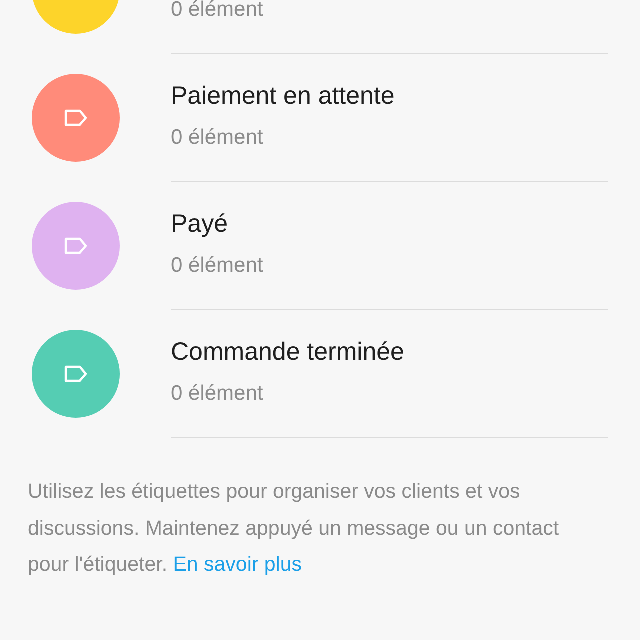 This screenshot has height=640, width=640. What do you see at coordinates (287, 352) in the screenshot?
I see `label-title: Commande terminée` at bounding box center [287, 352].